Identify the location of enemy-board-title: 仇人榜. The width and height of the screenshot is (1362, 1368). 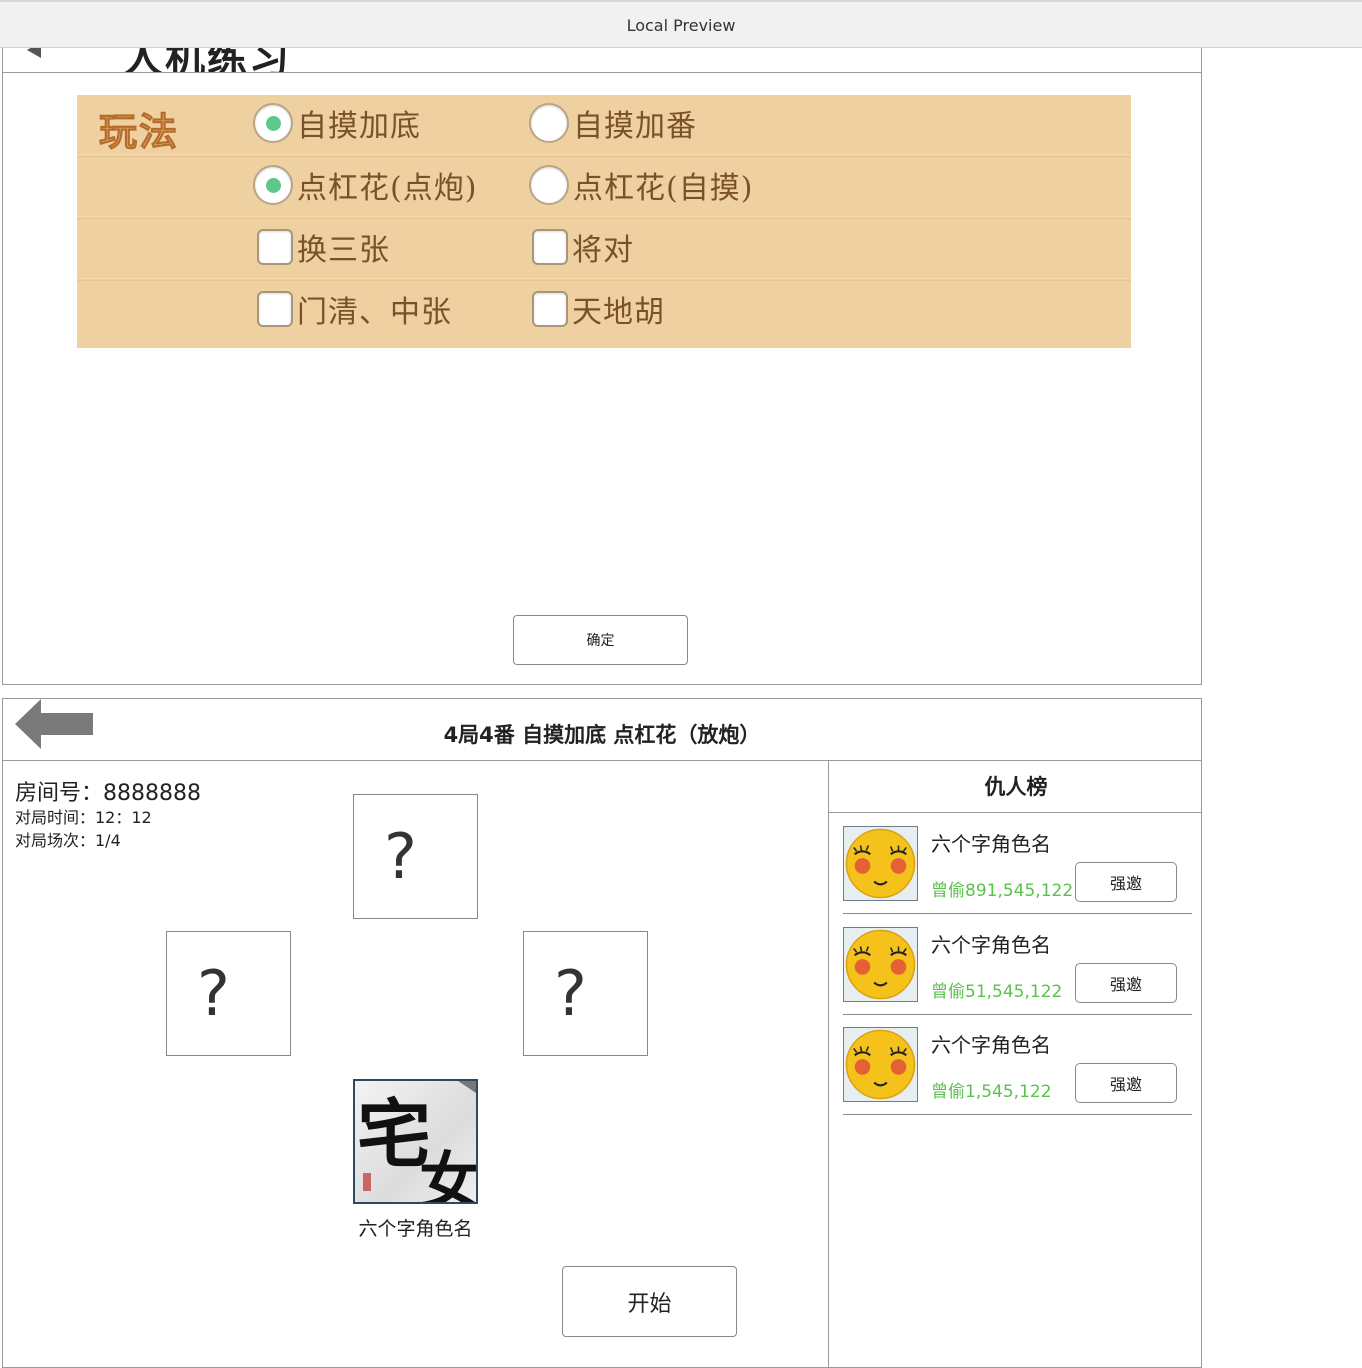
(1015, 787).